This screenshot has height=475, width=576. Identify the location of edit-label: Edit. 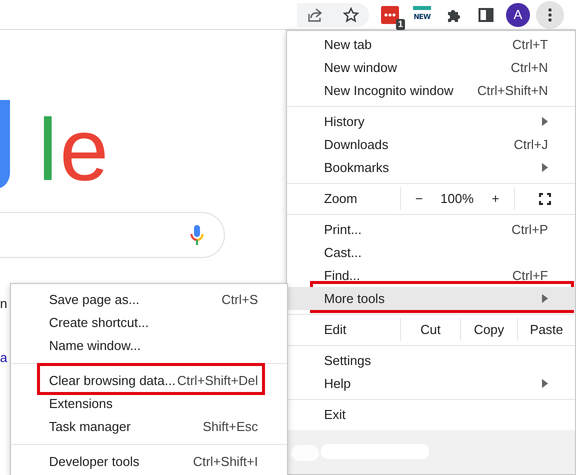
(336, 329).